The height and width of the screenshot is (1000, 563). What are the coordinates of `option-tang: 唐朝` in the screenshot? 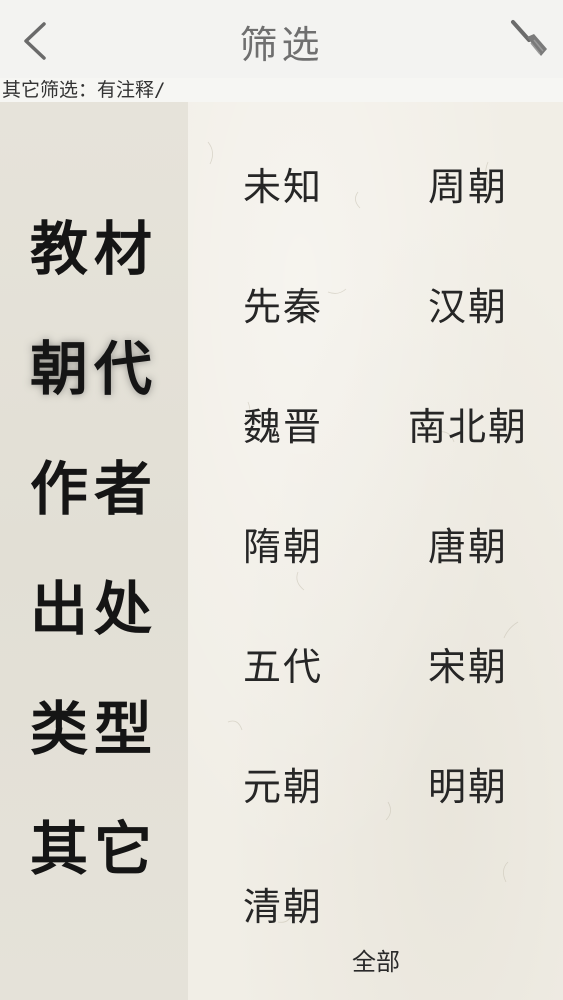 It's located at (468, 543).